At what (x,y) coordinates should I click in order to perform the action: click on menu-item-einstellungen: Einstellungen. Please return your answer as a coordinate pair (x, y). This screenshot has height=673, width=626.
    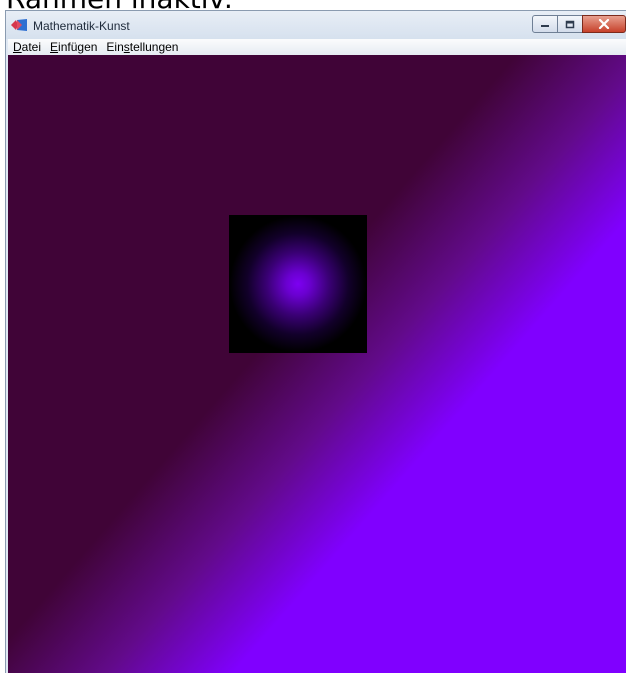
    Looking at the image, I should click on (141, 47).